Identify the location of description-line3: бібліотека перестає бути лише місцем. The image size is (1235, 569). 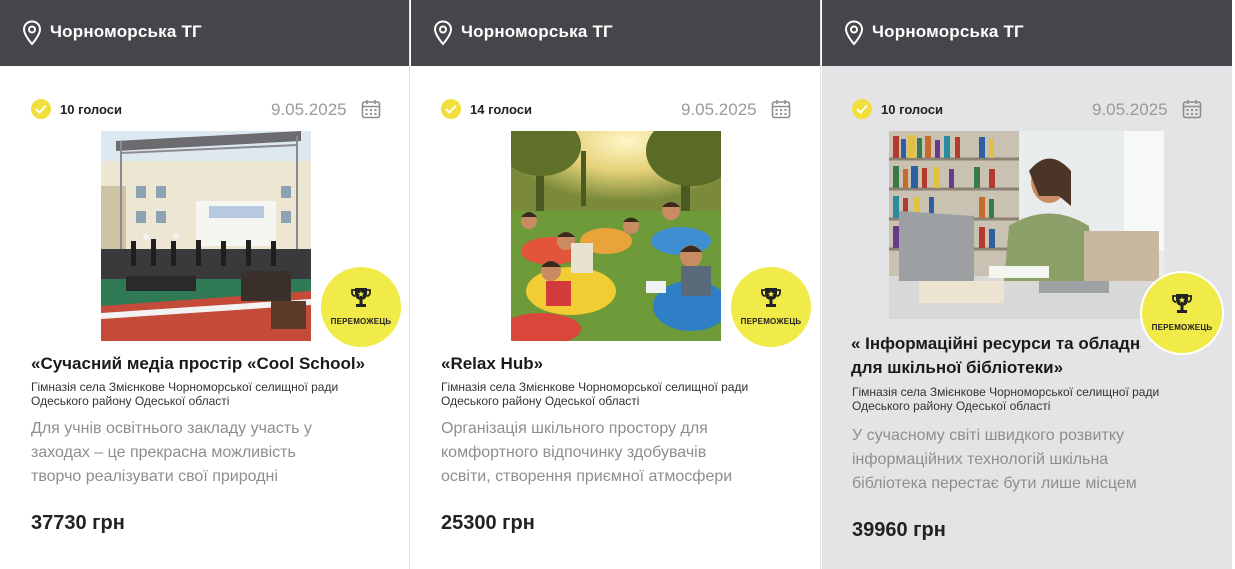
(994, 483).